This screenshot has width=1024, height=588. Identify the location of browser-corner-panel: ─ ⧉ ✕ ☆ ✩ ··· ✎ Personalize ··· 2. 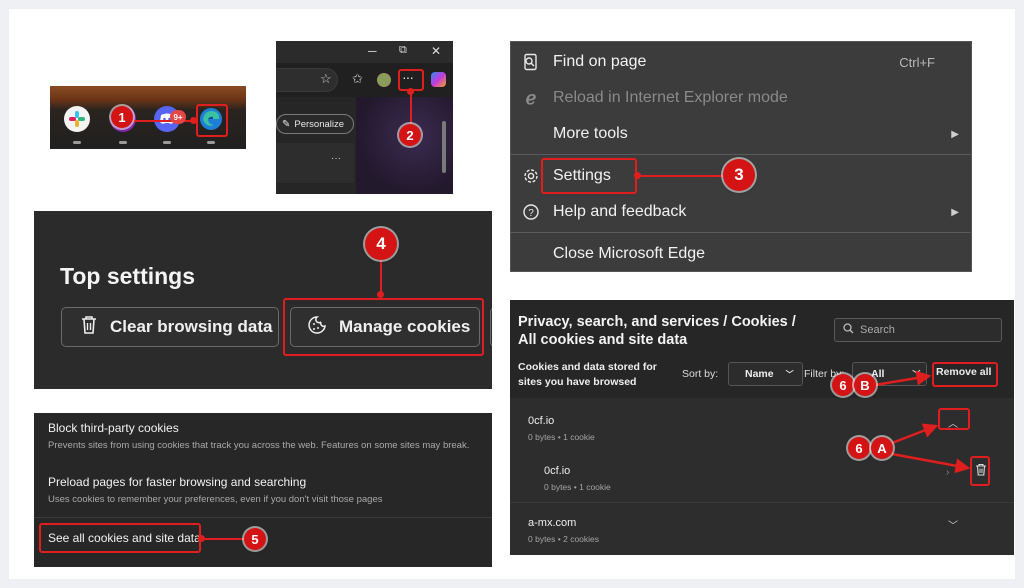
(364, 117).